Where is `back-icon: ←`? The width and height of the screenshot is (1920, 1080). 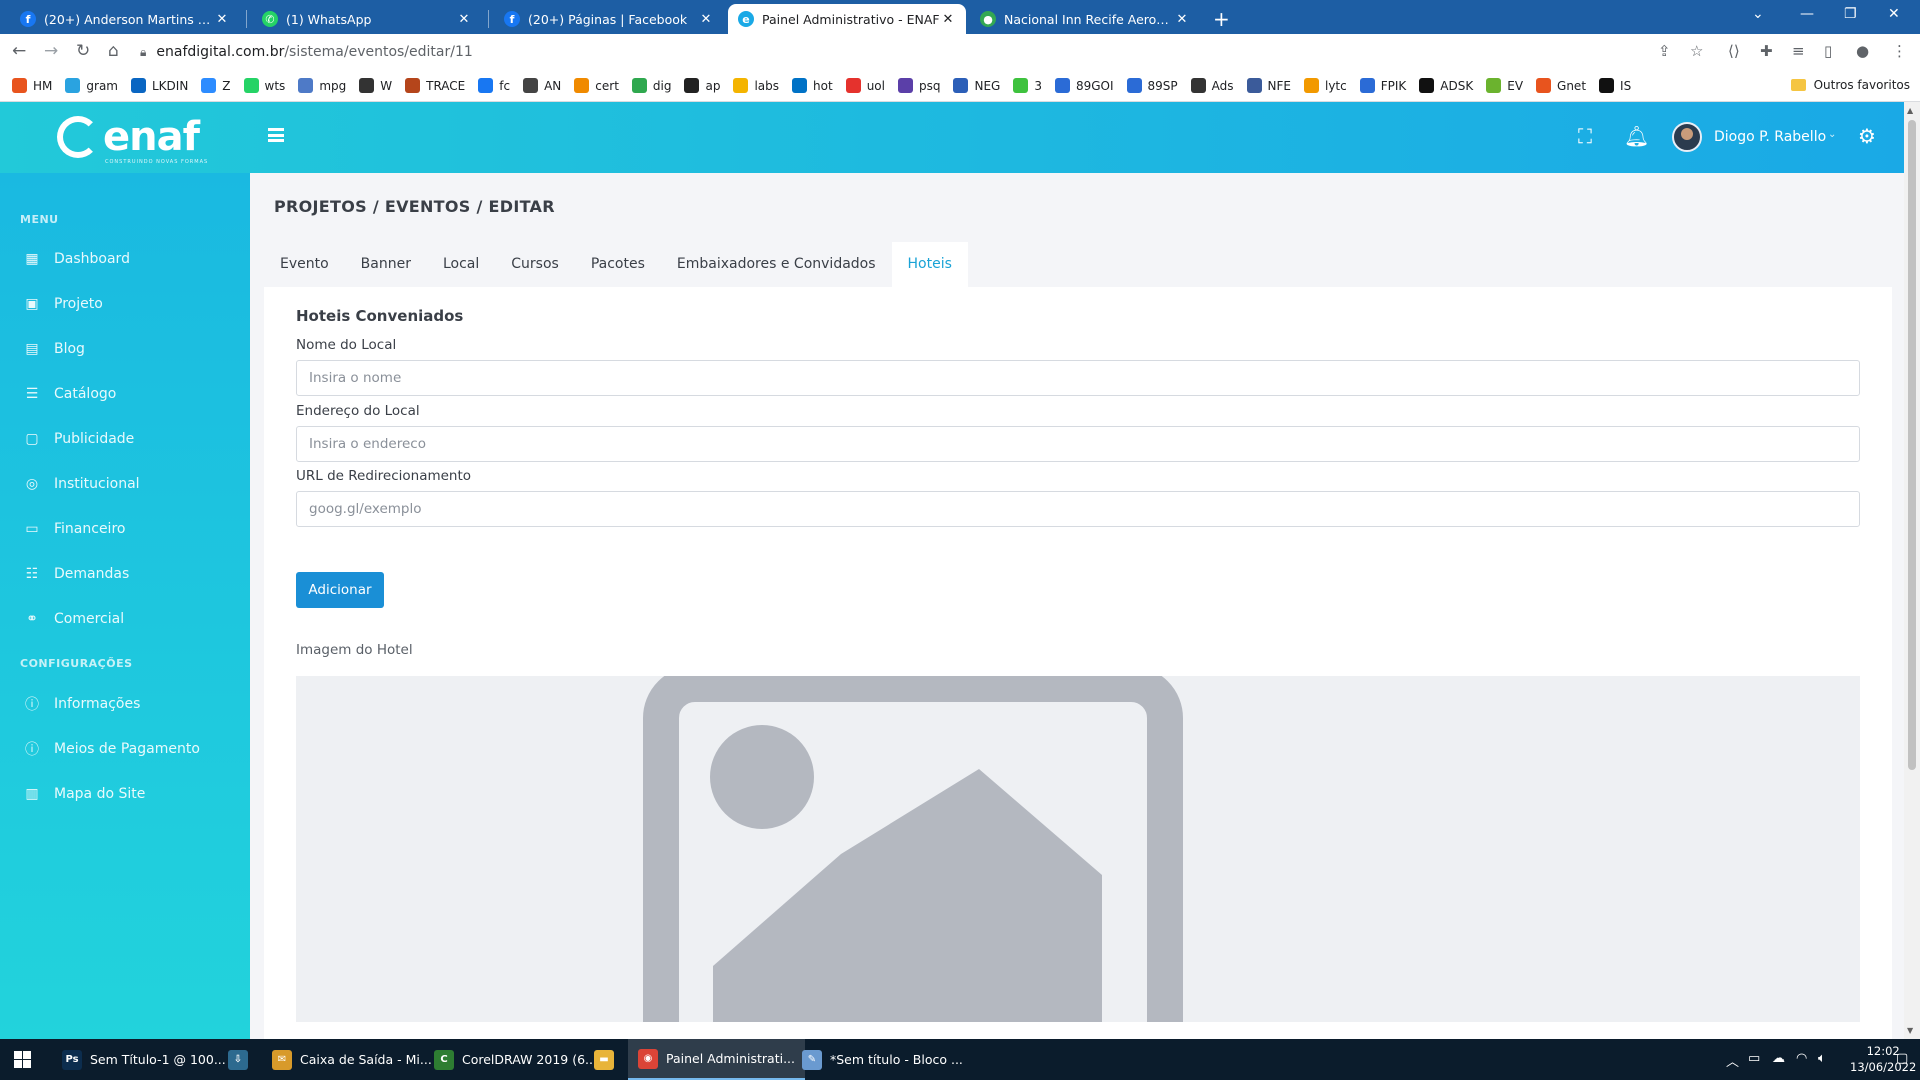
back-icon: ← is located at coordinates (19, 51).